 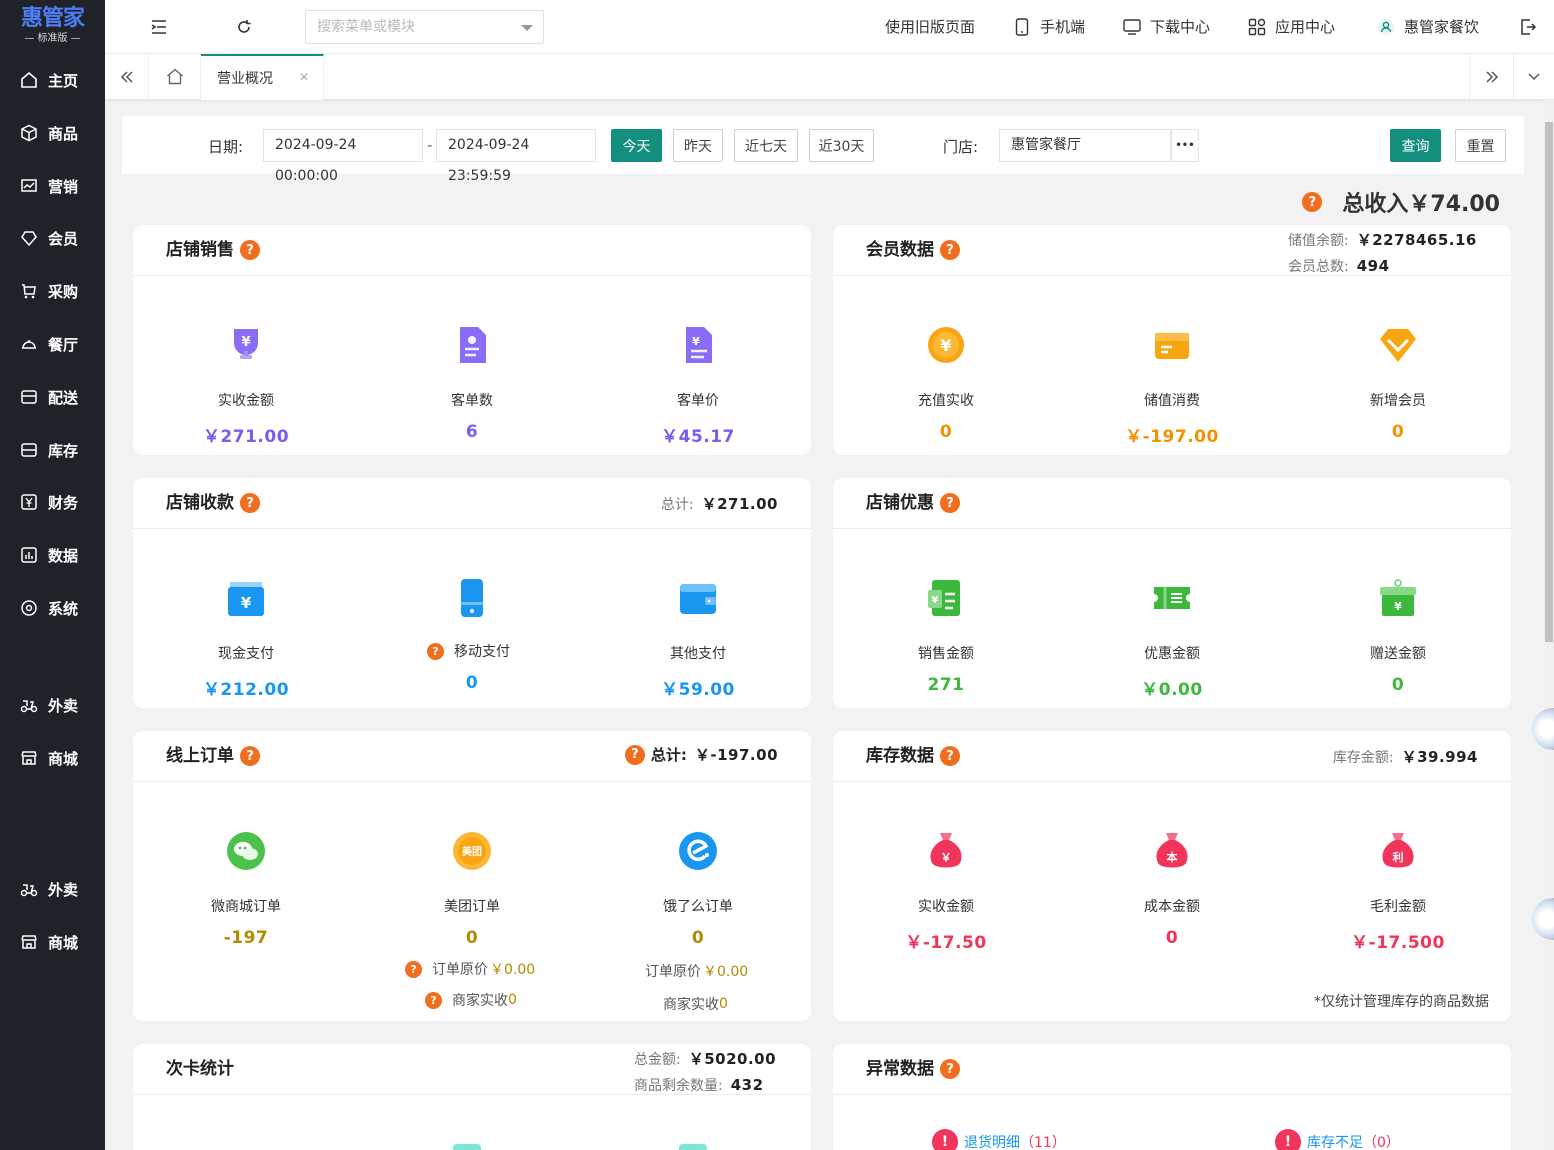 What do you see at coordinates (705, 1058) in the screenshot?
I see `card-total-amount: 总金额: ￥5020.00` at bounding box center [705, 1058].